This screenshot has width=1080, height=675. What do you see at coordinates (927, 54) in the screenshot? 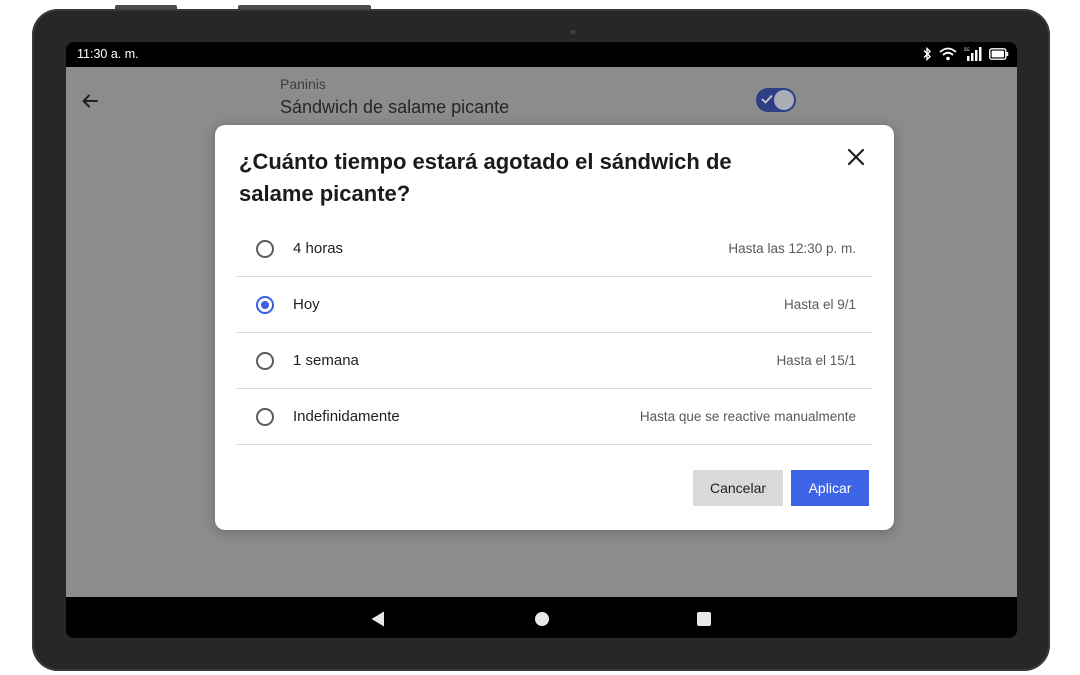
I see `bluetooth-icon` at bounding box center [927, 54].